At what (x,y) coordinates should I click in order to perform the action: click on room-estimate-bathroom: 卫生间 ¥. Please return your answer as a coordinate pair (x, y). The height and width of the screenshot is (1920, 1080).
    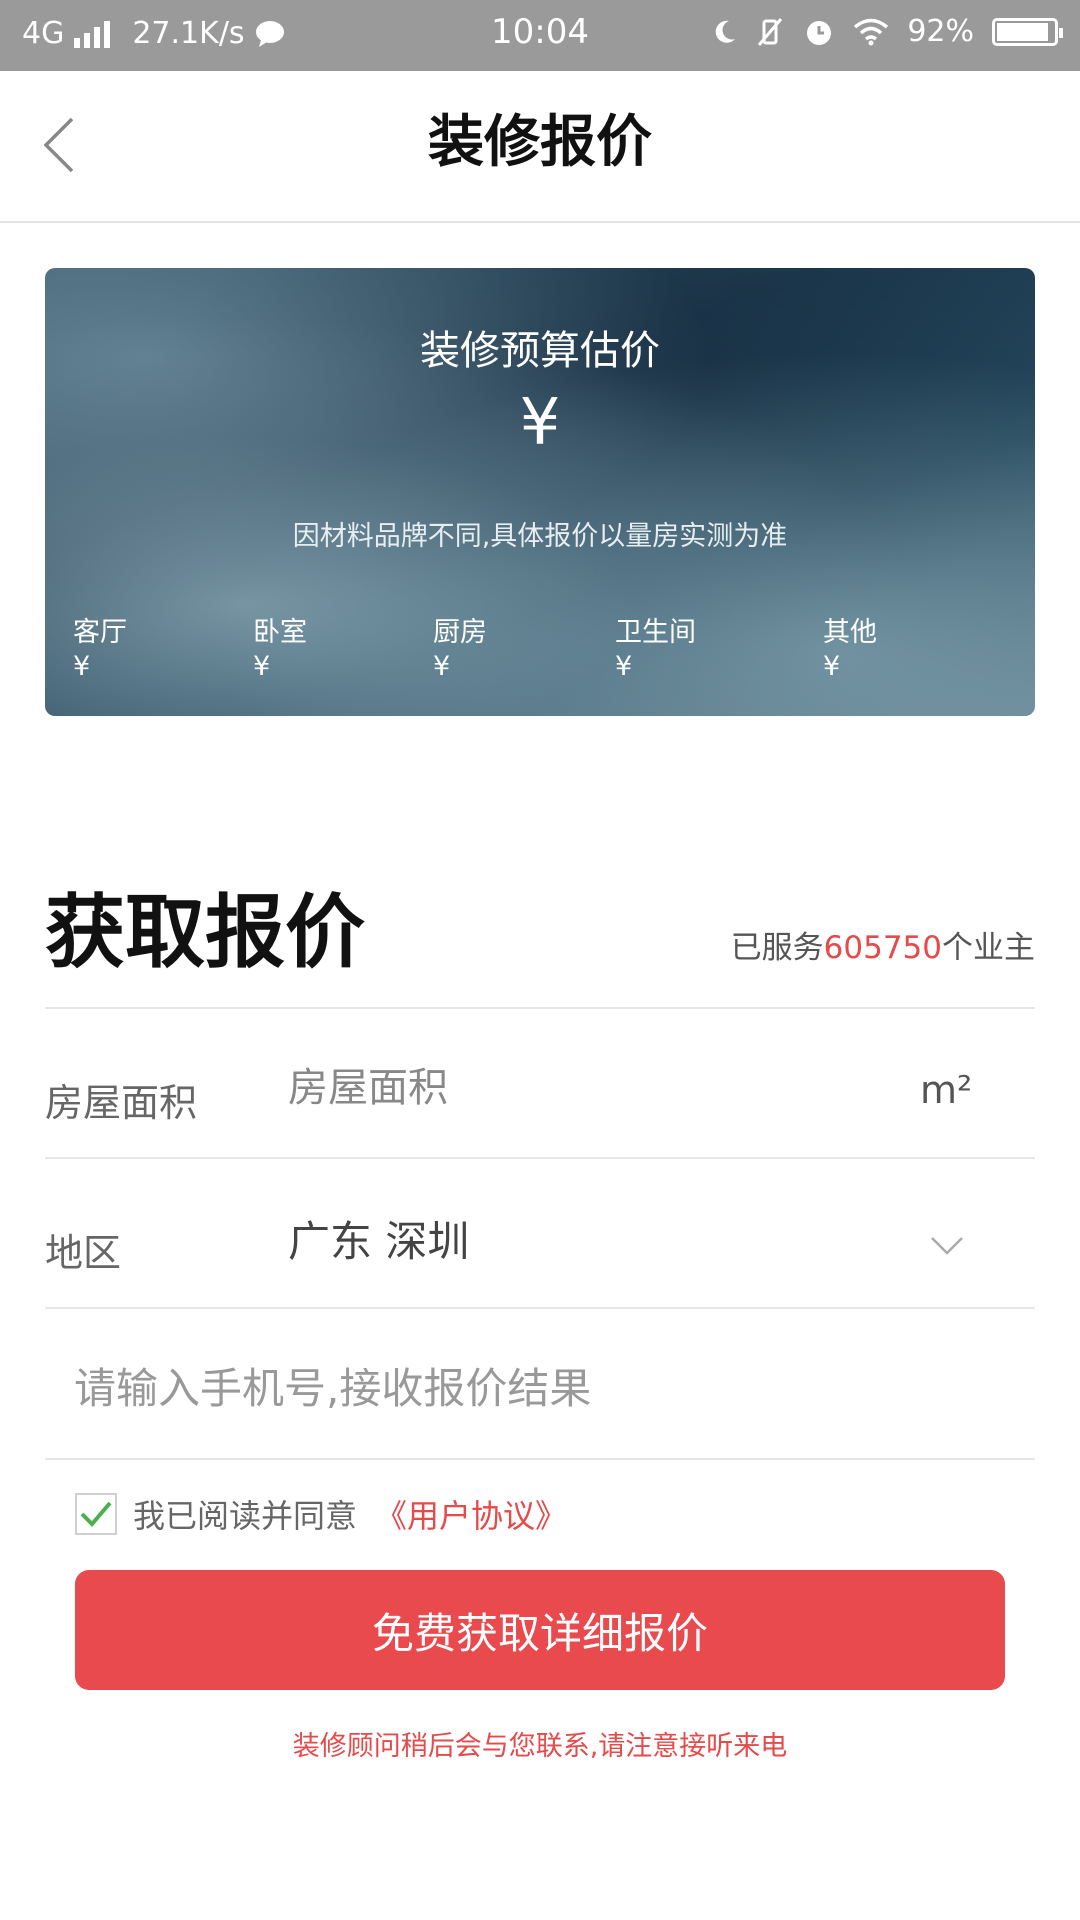
    Looking at the image, I should click on (655, 650).